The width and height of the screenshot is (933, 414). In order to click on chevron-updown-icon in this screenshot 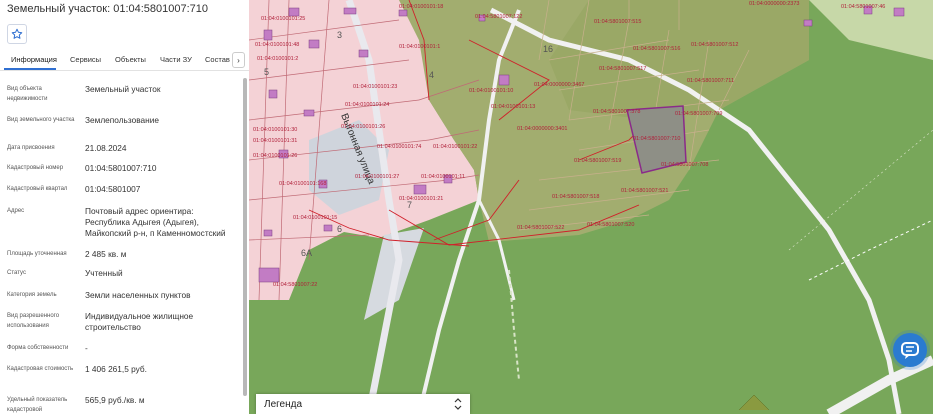, I will do `click(458, 404)`.